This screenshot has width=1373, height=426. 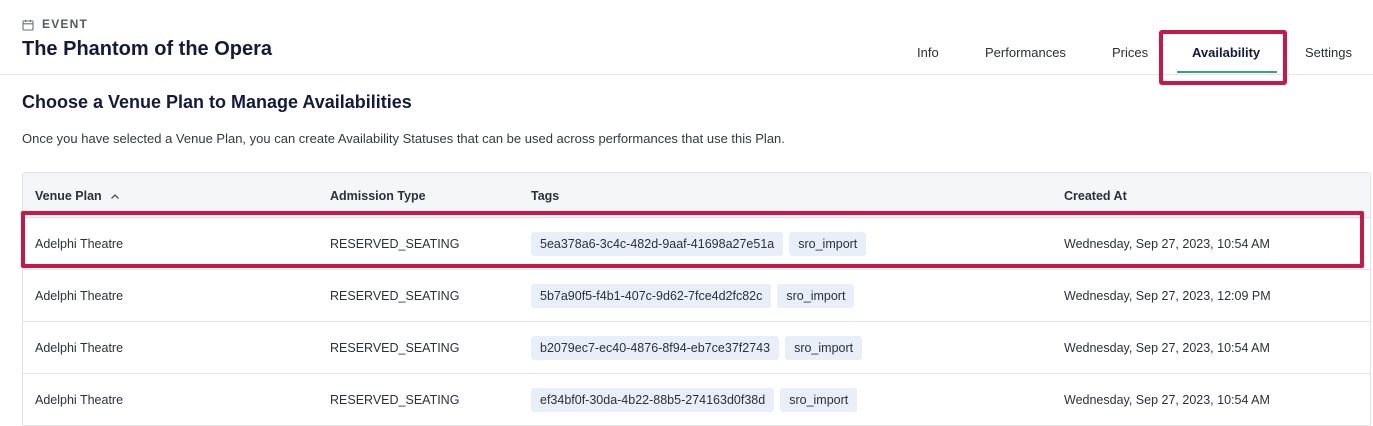 I want to click on calendar-icon, so click(x=28, y=24).